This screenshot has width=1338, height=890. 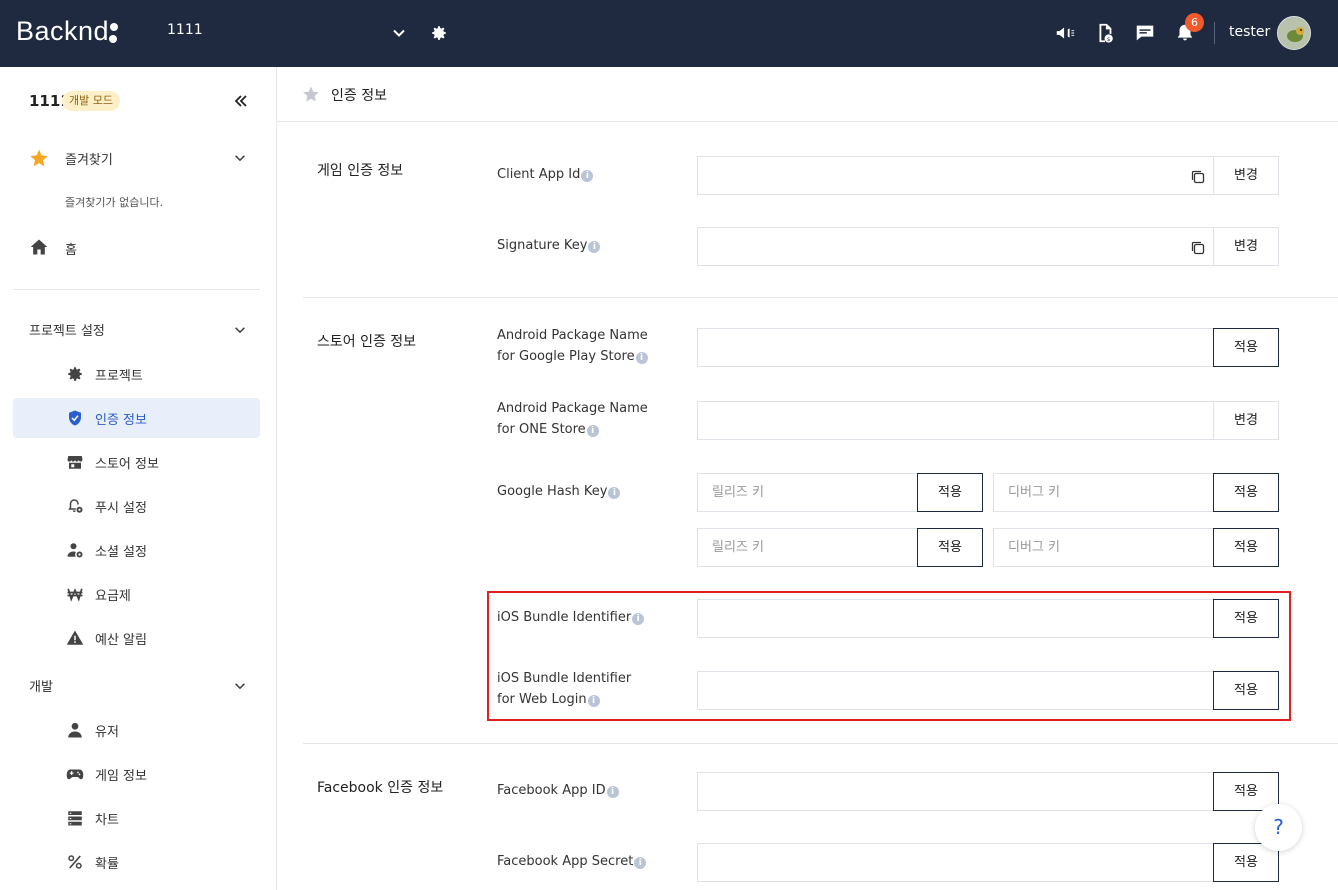 What do you see at coordinates (1246, 420) in the screenshot?
I see `change-android-one-button: 변경` at bounding box center [1246, 420].